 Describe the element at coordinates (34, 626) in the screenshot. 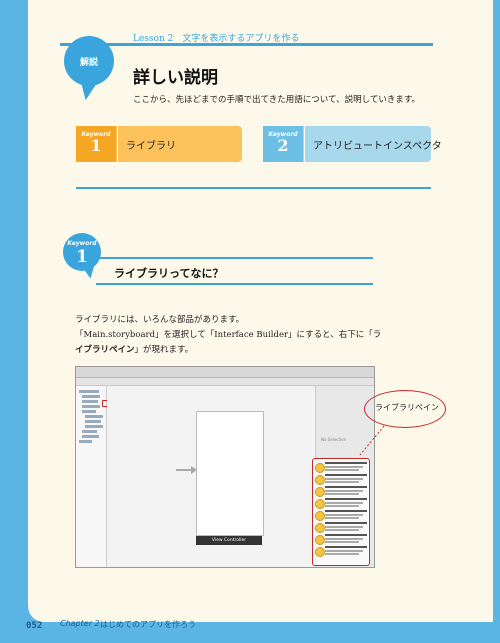

I see `page-number: 052` at that location.